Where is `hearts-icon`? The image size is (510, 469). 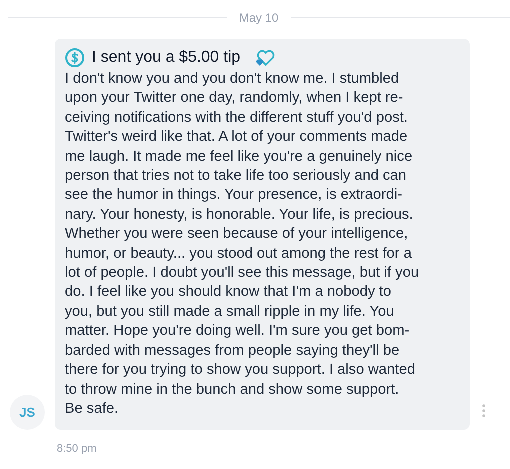
hearts-icon is located at coordinates (266, 58).